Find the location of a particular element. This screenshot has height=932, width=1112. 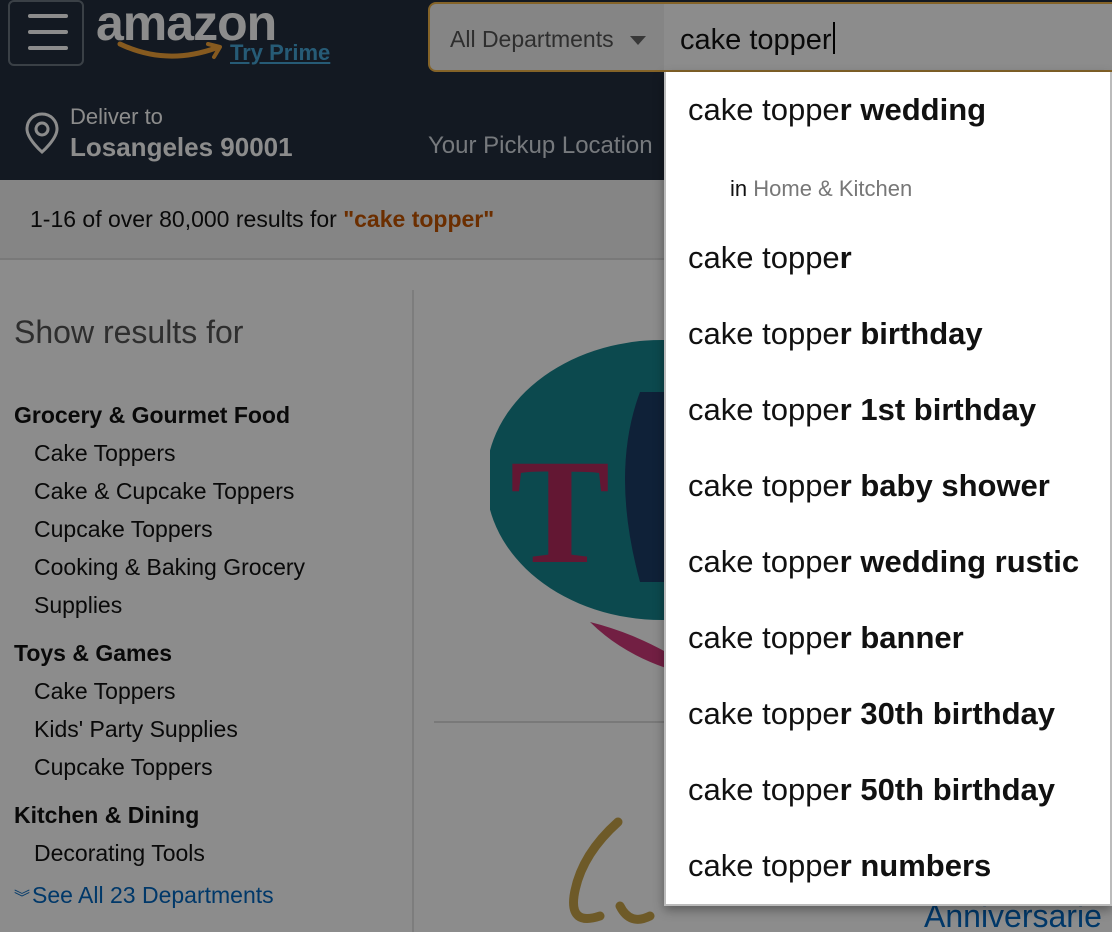

text-cursor is located at coordinates (833, 38).